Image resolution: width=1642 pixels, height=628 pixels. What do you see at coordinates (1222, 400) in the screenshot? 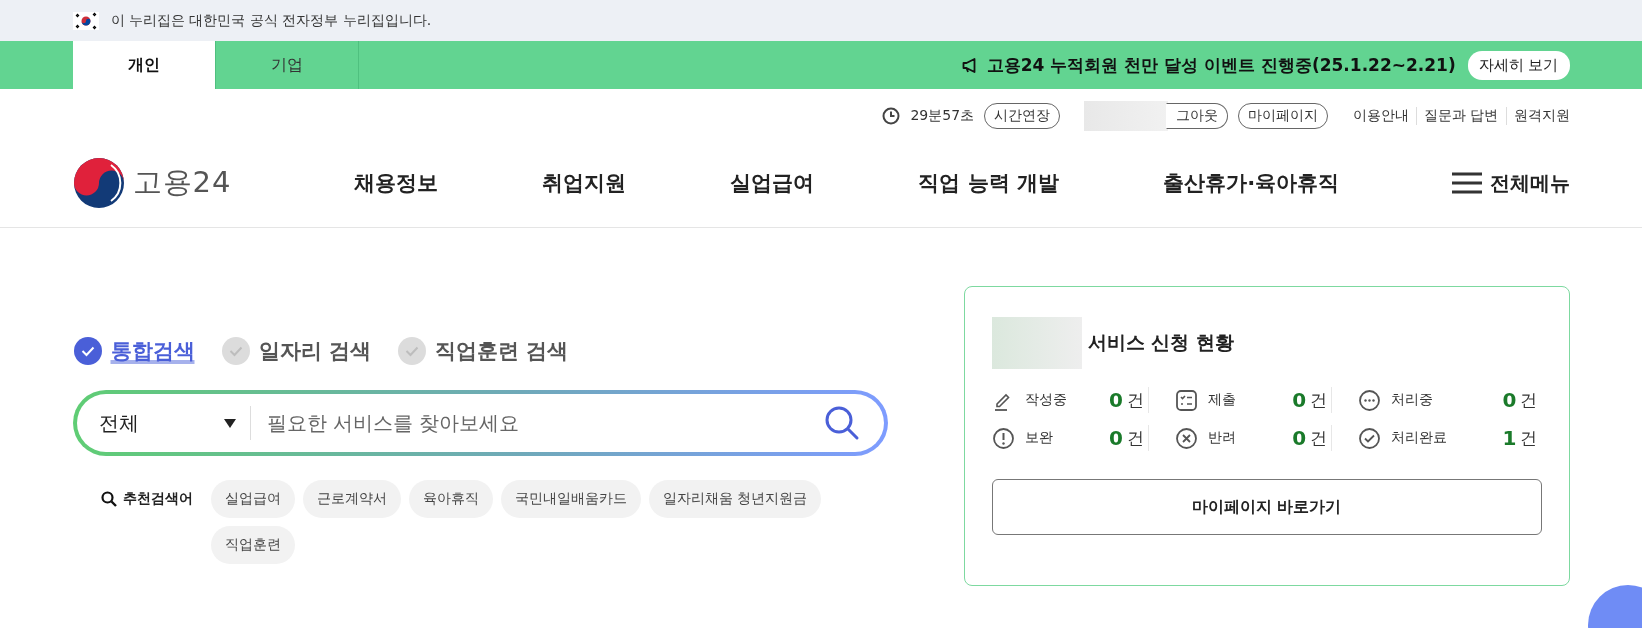
I see `status-label: 제출` at bounding box center [1222, 400].